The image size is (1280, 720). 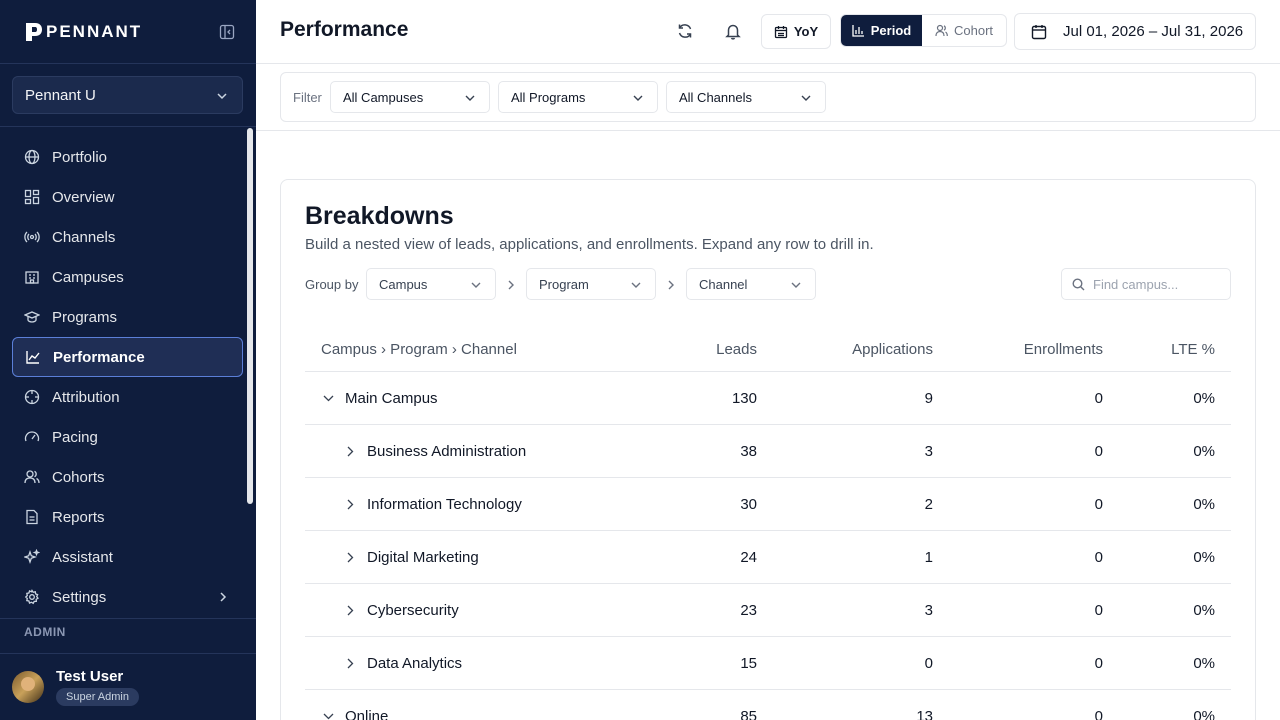 I want to click on col-header-leads: Leads, so click(x=706, y=349).